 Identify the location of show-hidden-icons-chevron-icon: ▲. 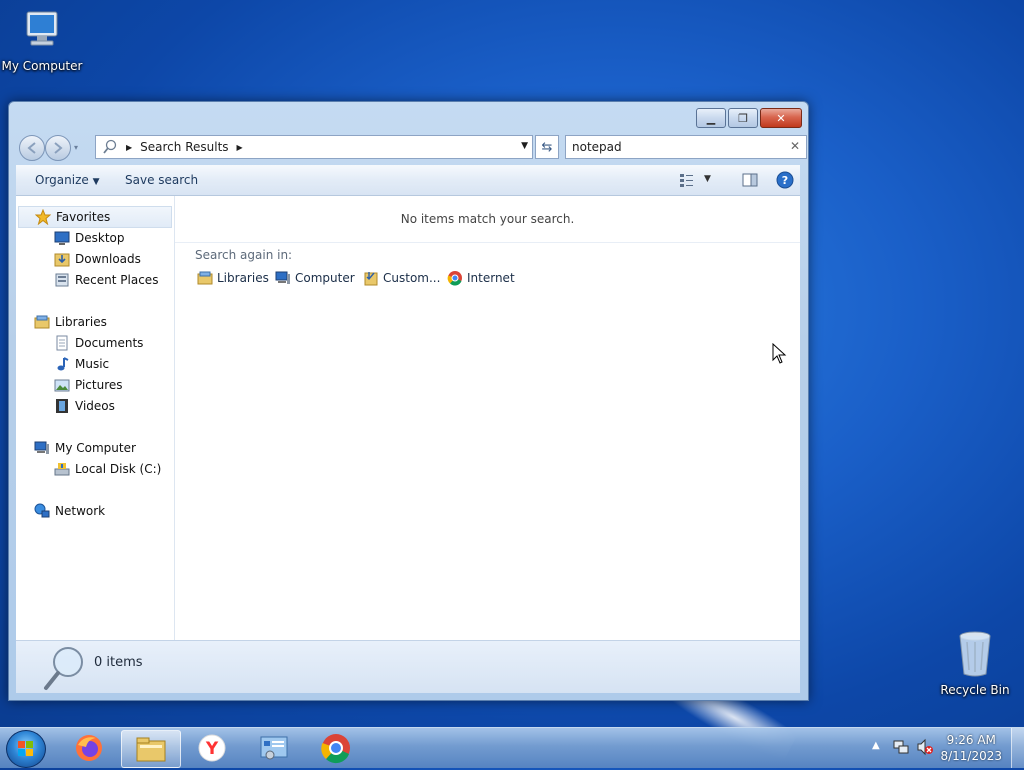
(876, 745).